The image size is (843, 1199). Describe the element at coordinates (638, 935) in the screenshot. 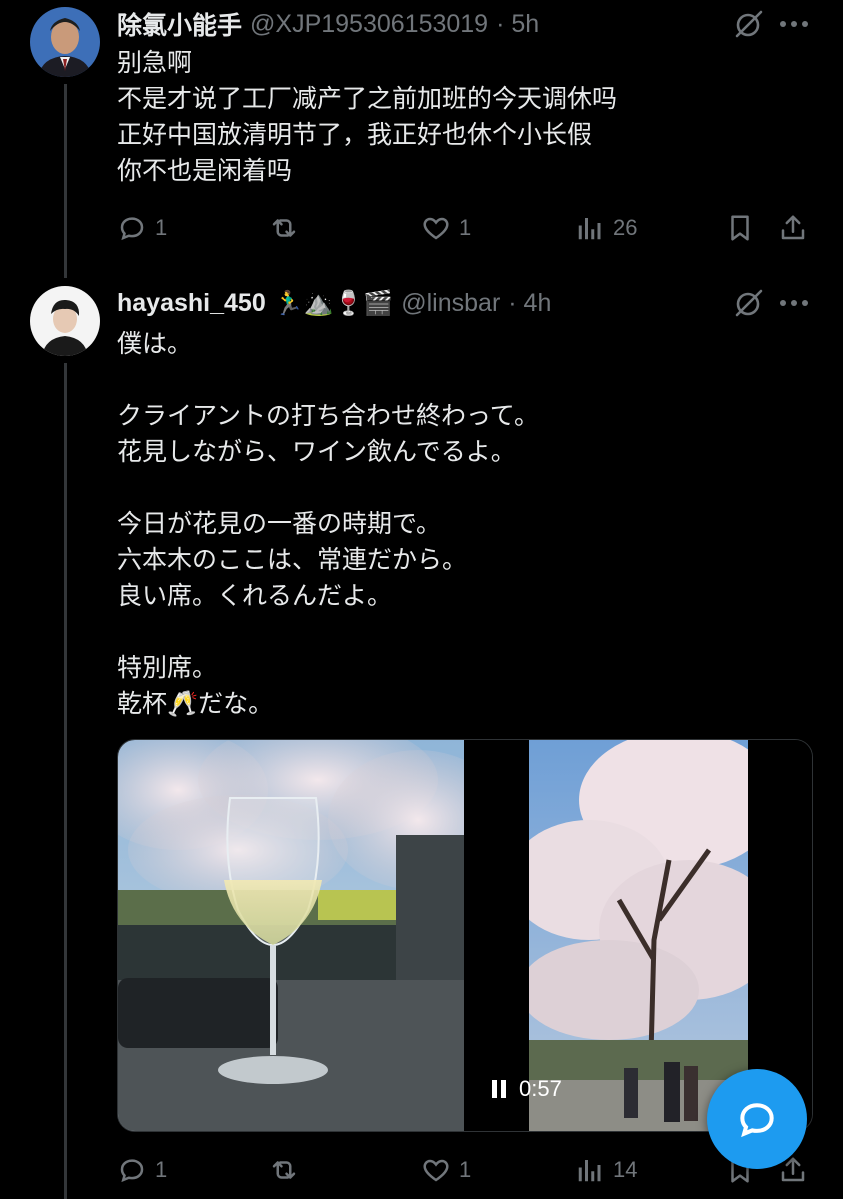

I see `cherry-blossom-video` at that location.